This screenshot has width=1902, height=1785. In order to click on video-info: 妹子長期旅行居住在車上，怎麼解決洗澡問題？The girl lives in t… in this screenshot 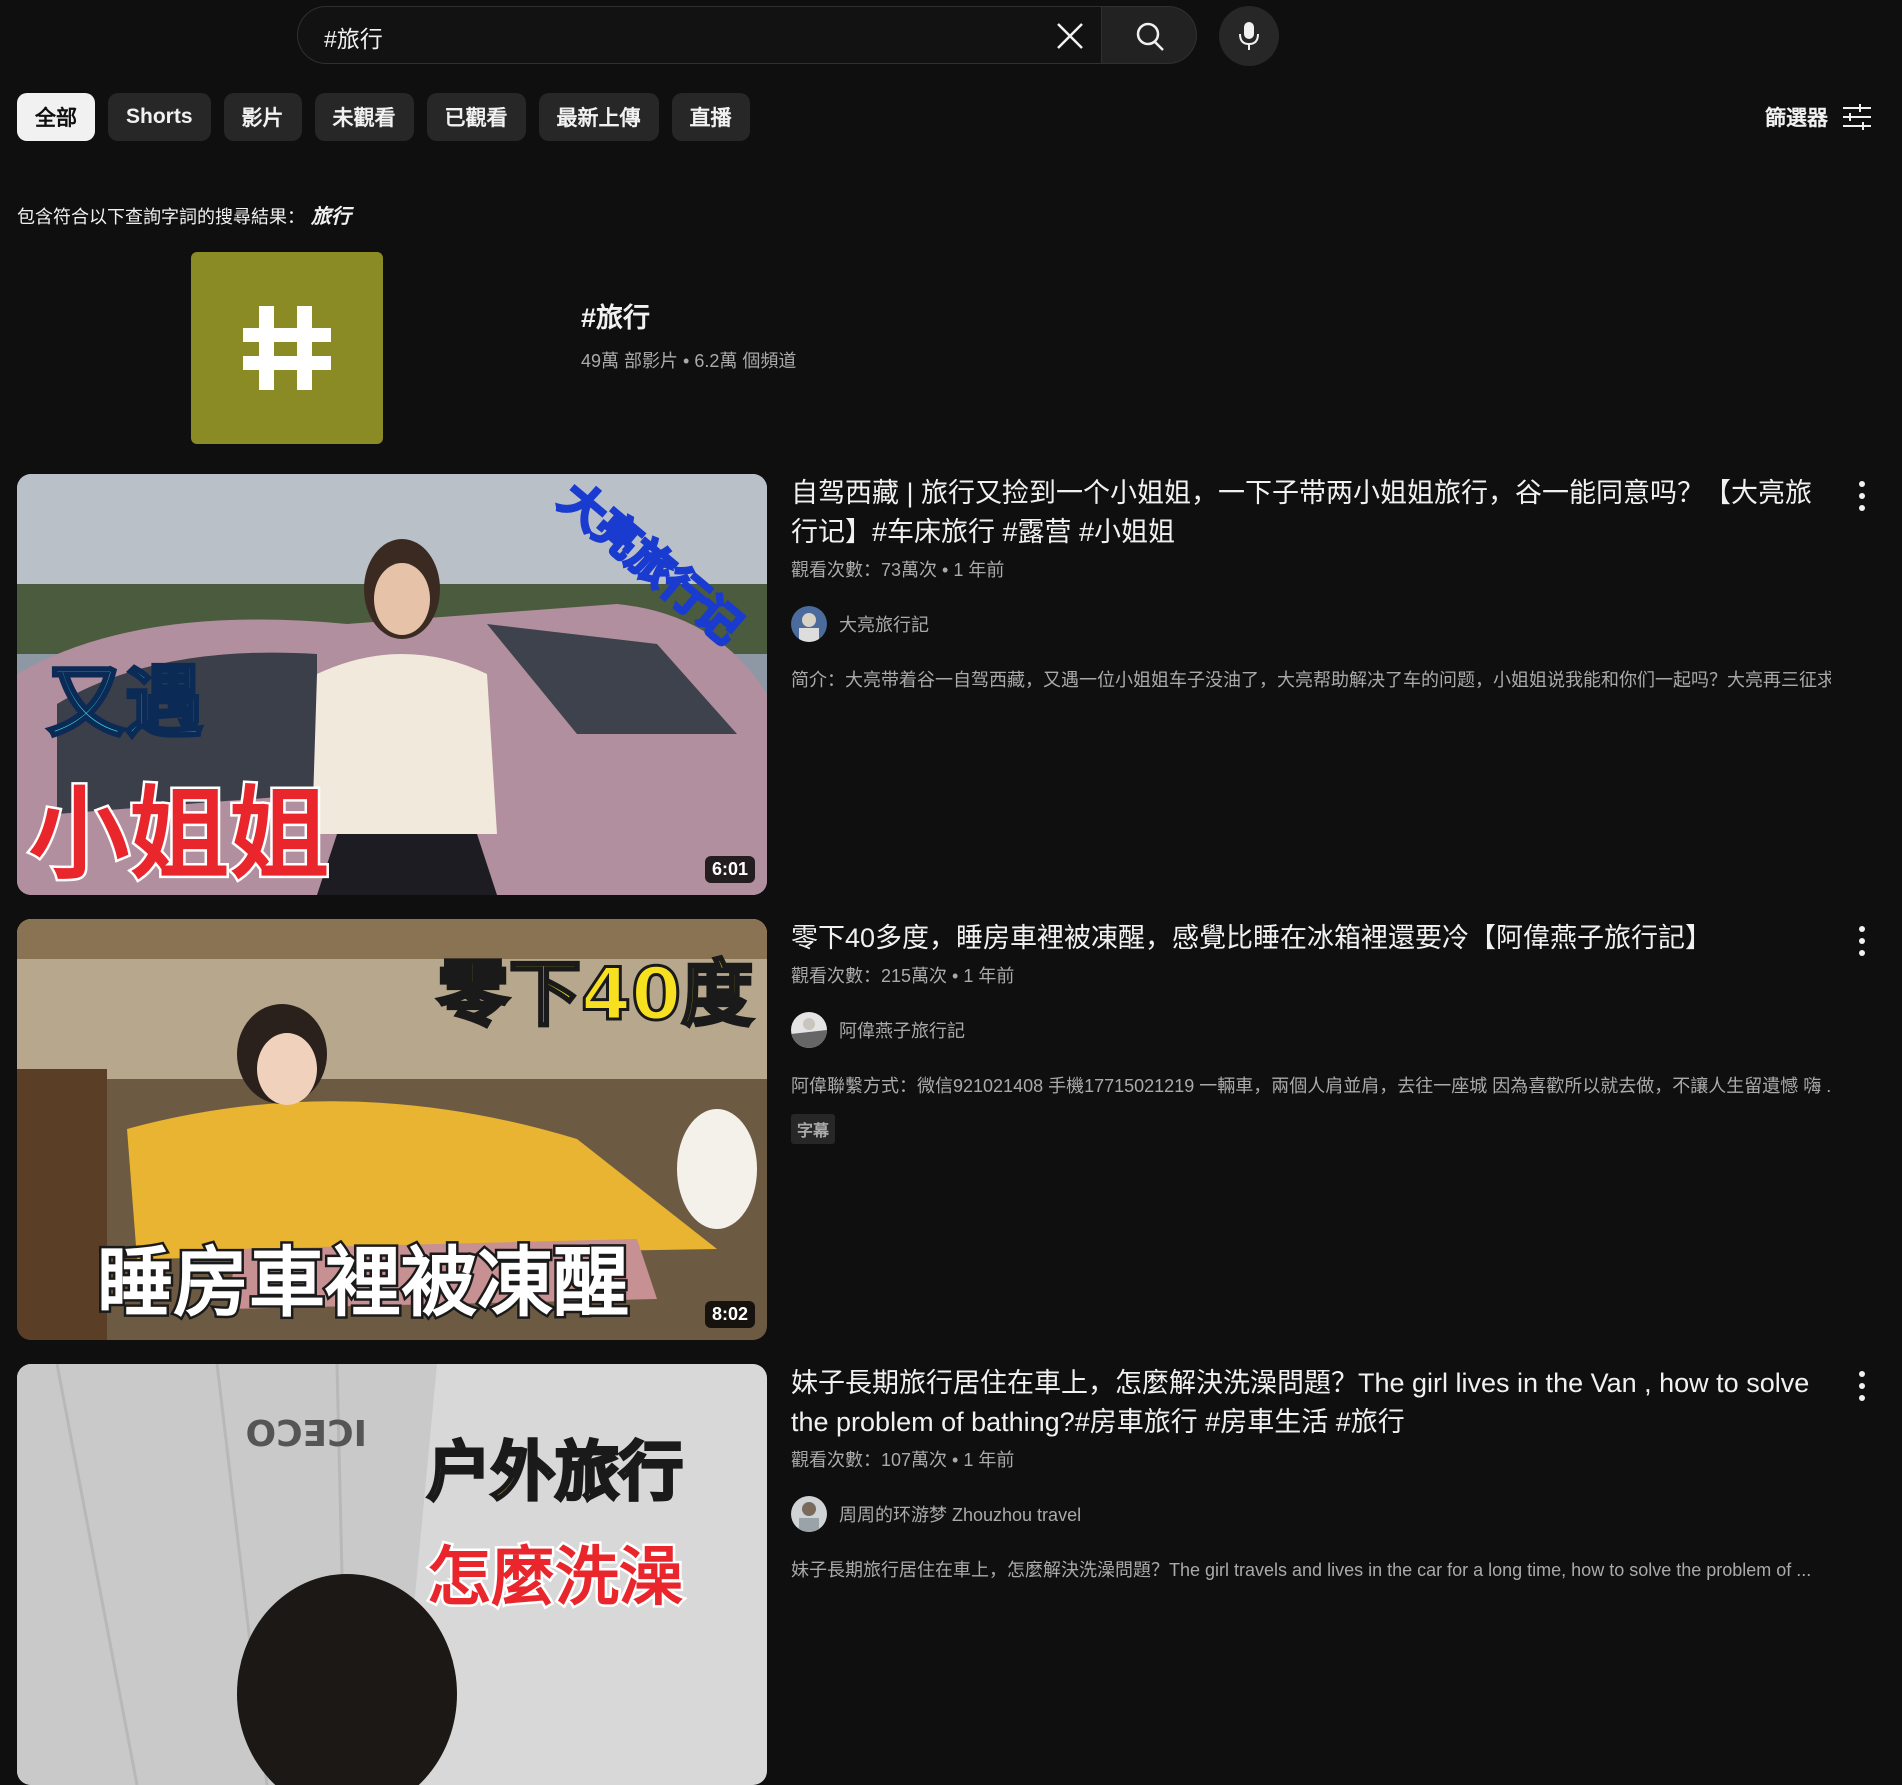, I will do `click(1311, 1473)`.